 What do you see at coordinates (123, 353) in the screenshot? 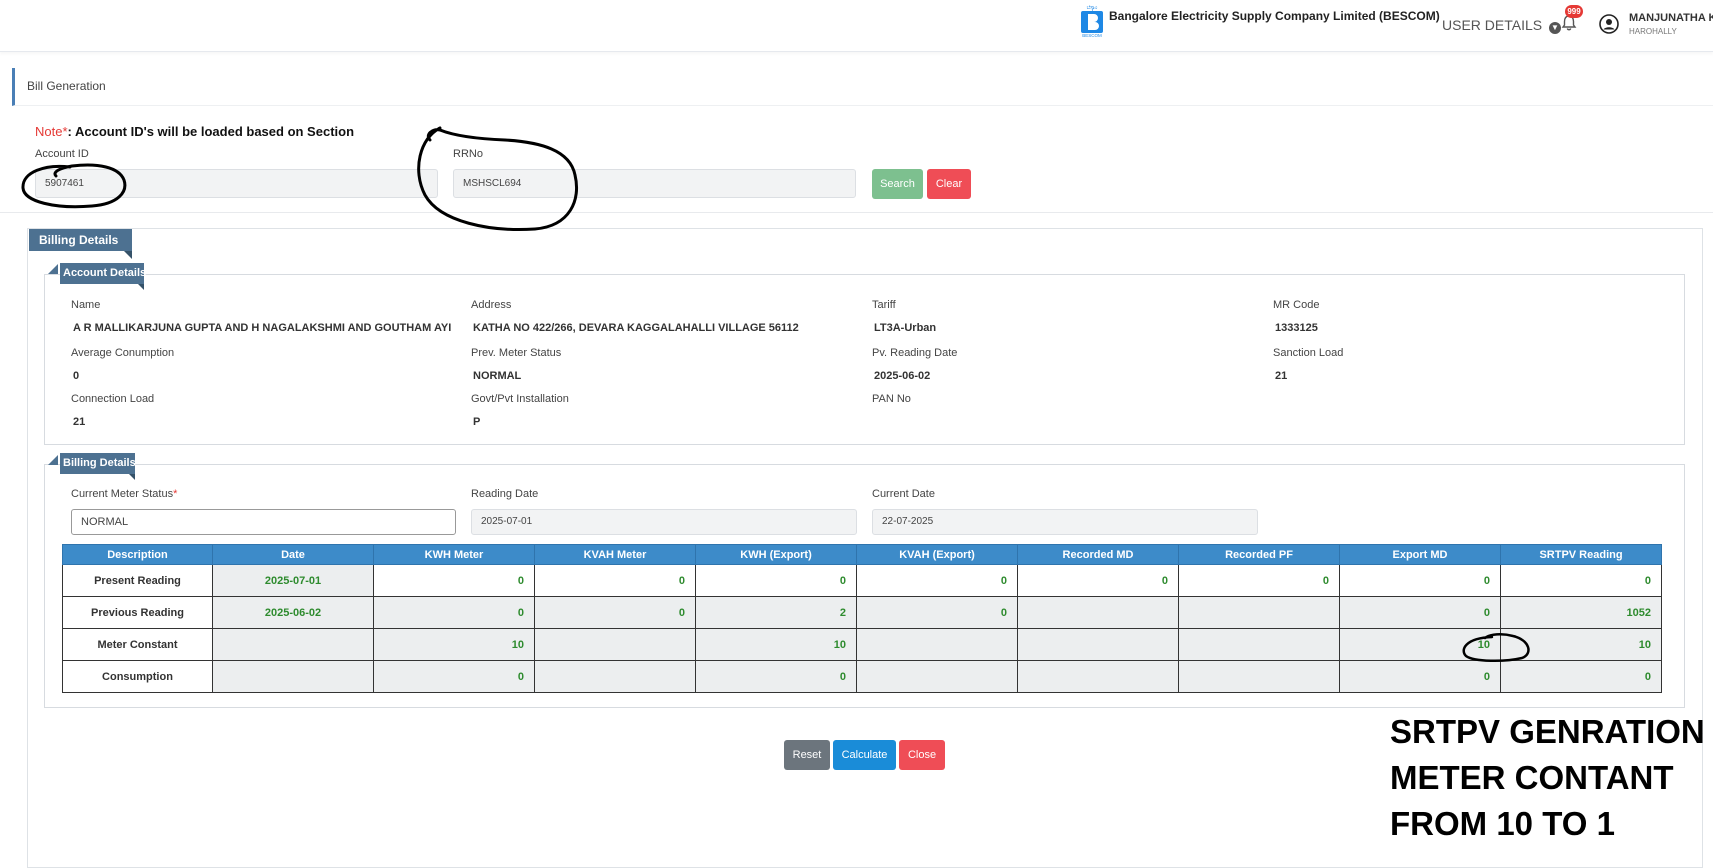
I see `avg-consumption-label: Average Conumption` at bounding box center [123, 353].